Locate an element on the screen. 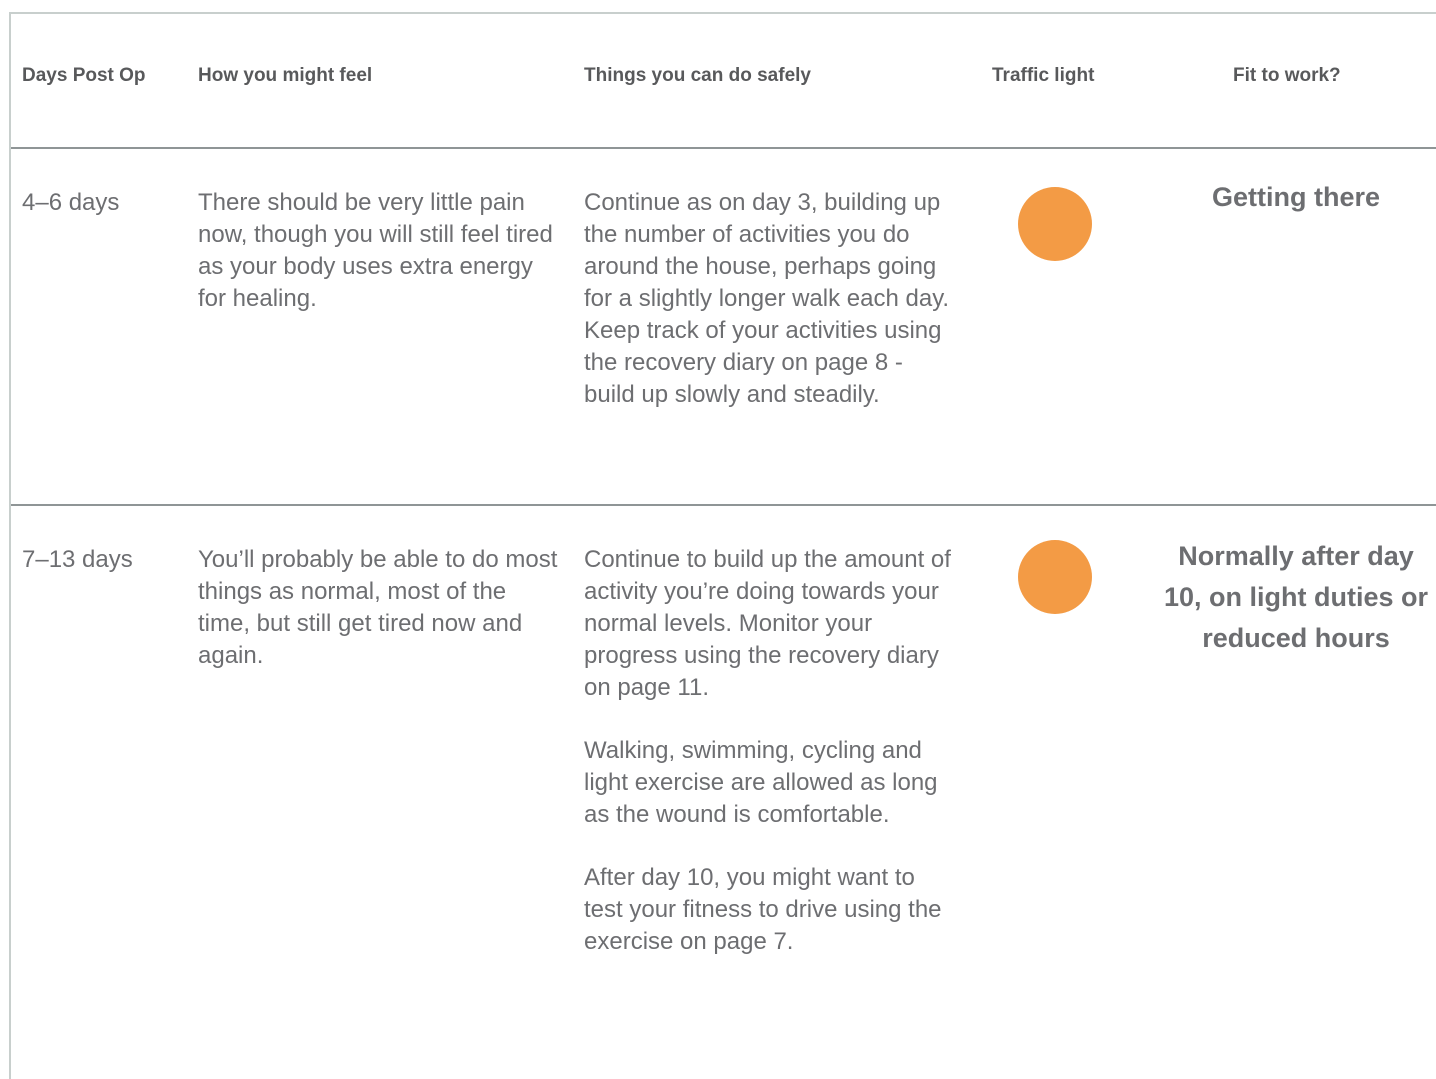 The height and width of the screenshot is (1079, 1436). header-how-you-might-feel: How you might feel is located at coordinates (285, 75).